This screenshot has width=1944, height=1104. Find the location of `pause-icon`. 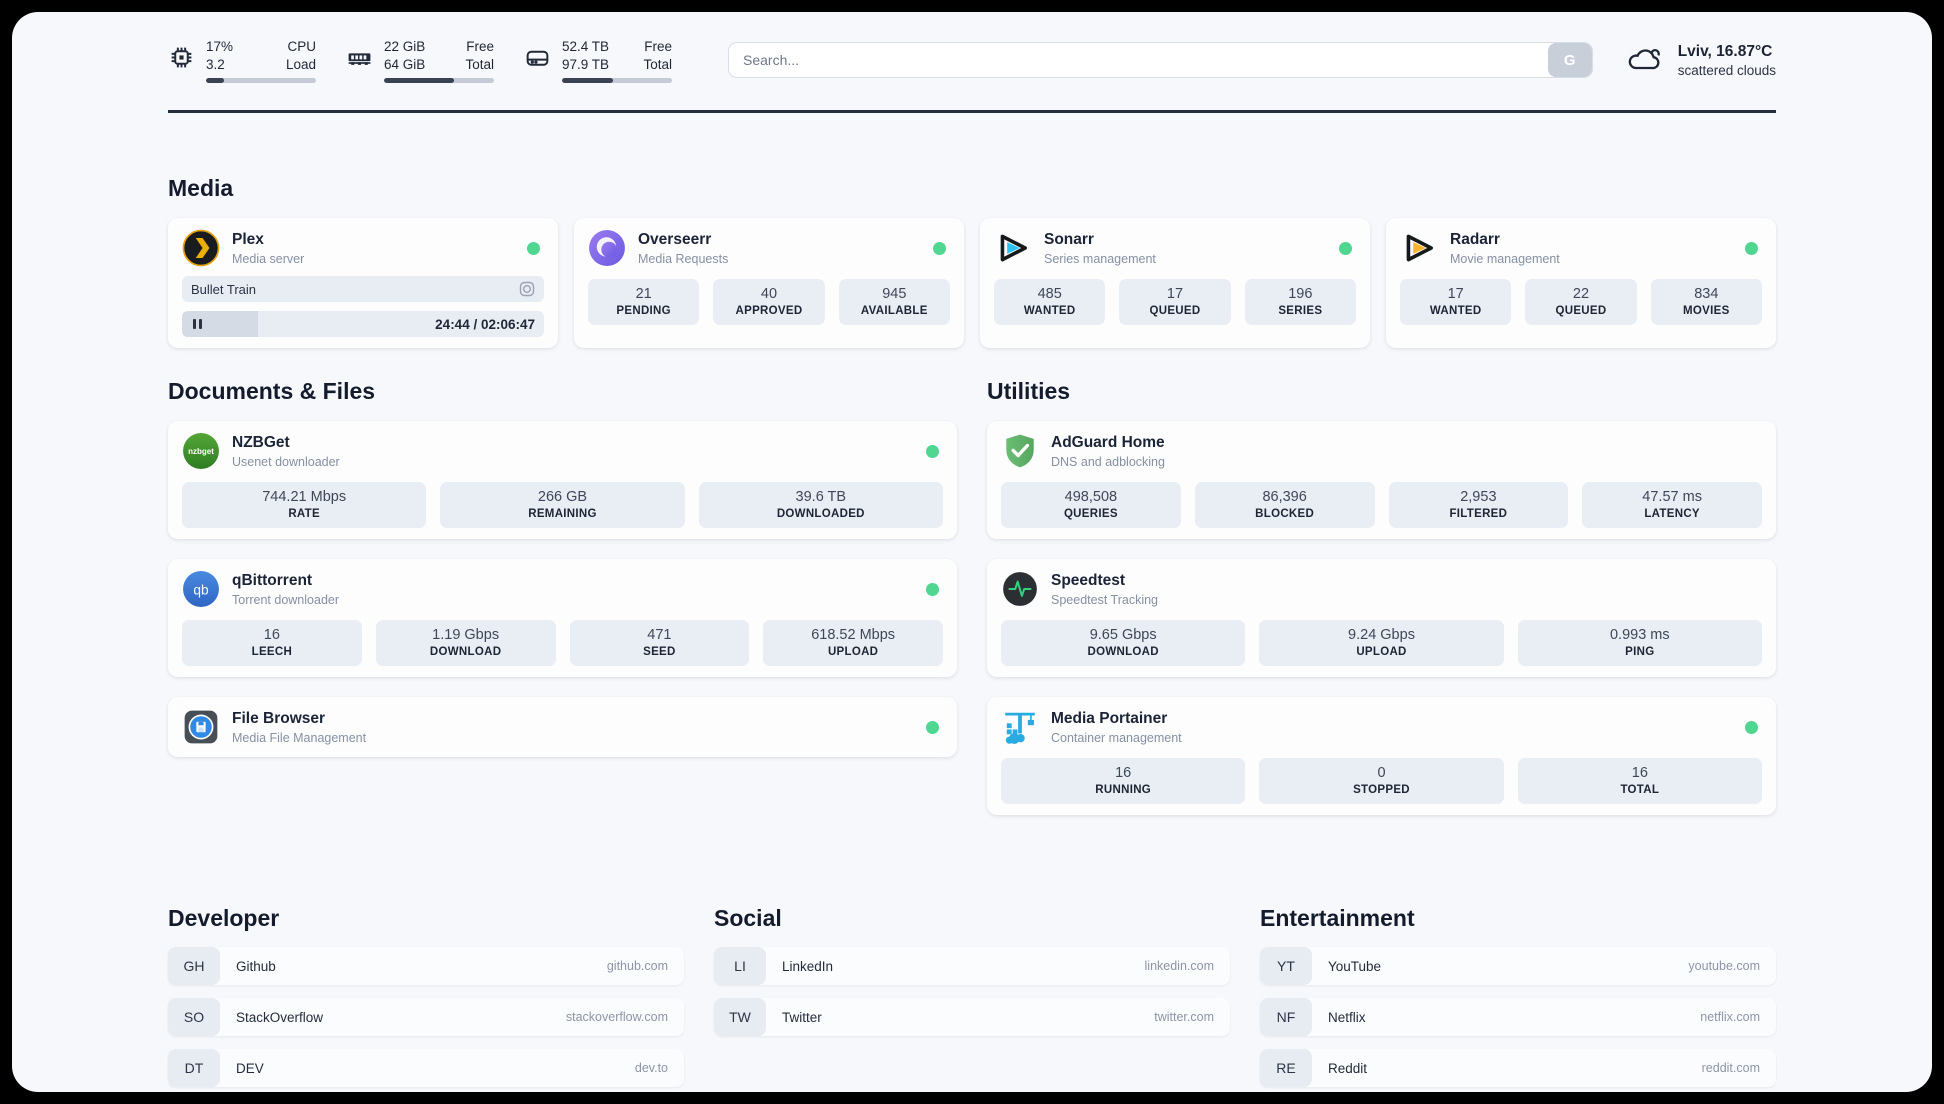

pause-icon is located at coordinates (197, 324).